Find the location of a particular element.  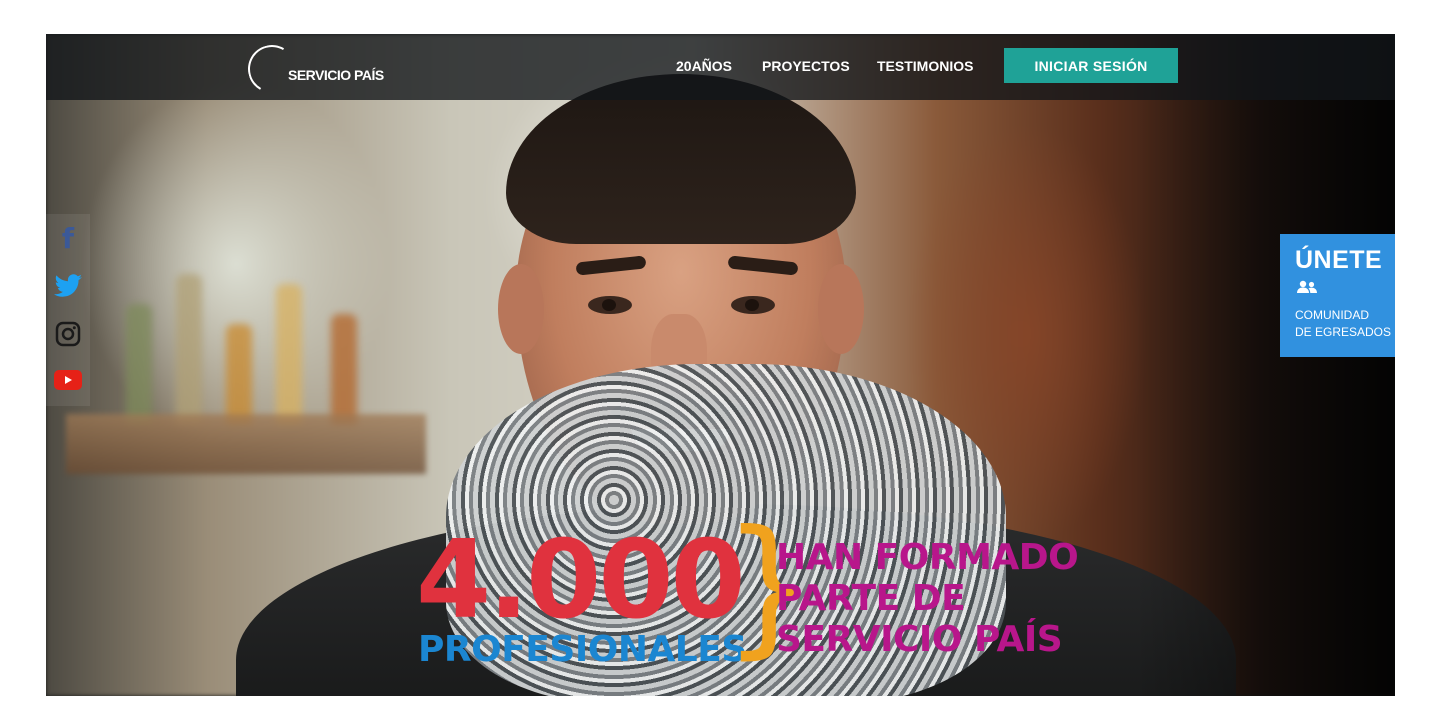

hero-claim: HAN FORMADO PARTE DE SERVICIO PAÍS is located at coordinates (927, 598).